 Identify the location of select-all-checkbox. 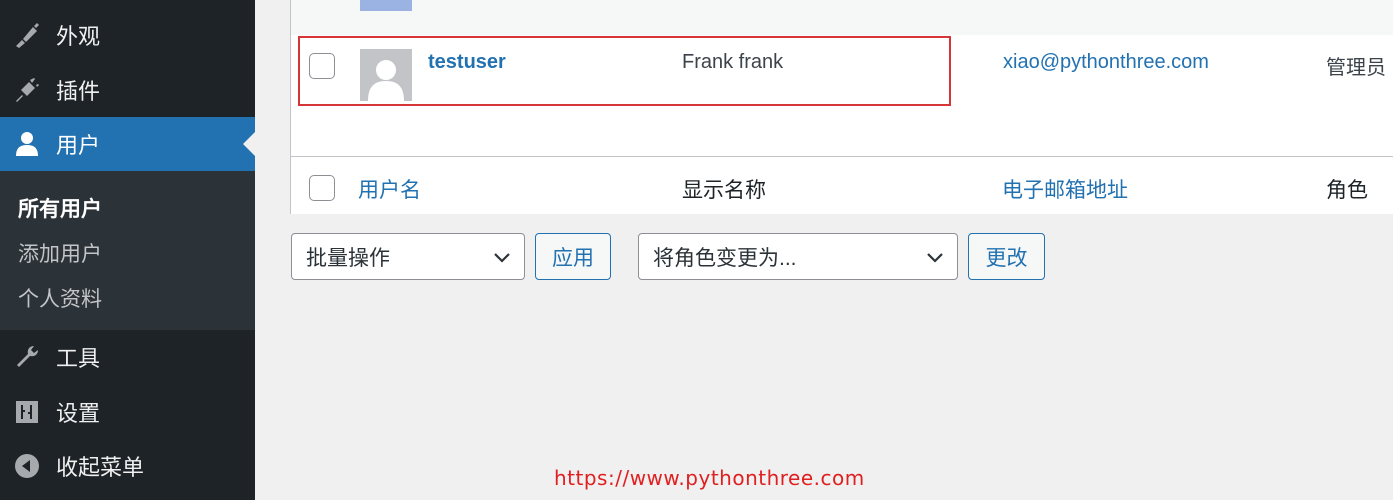
(322, 188).